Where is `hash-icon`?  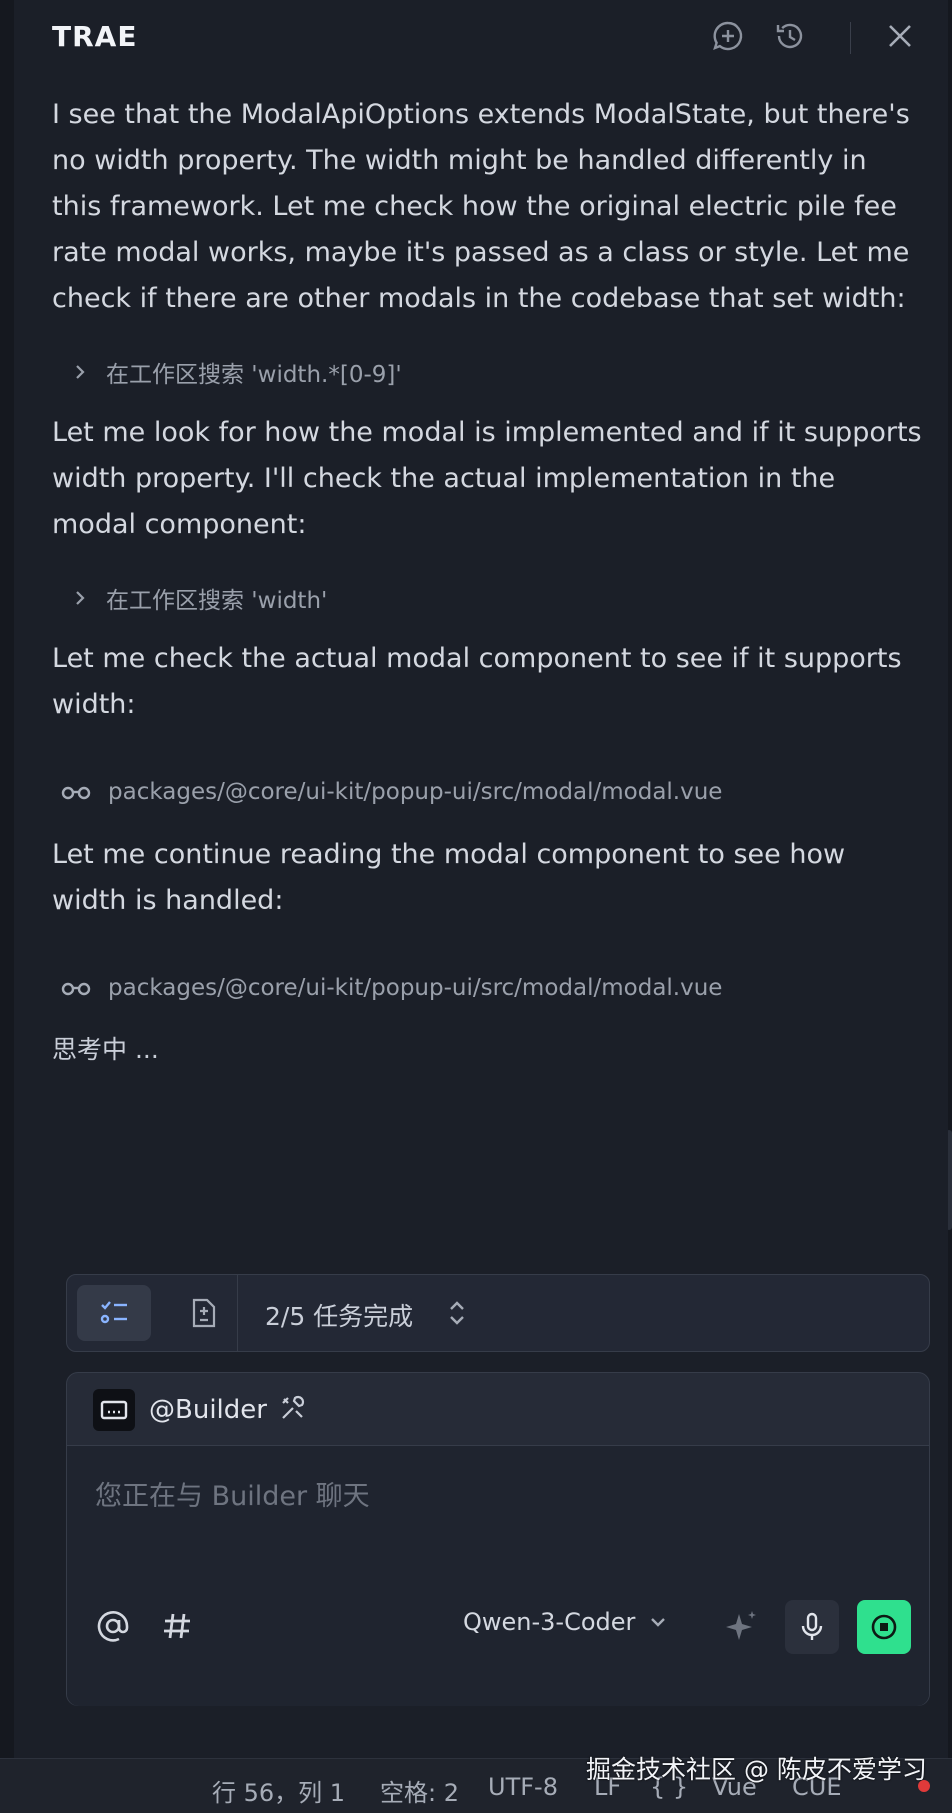 hash-icon is located at coordinates (177, 1626).